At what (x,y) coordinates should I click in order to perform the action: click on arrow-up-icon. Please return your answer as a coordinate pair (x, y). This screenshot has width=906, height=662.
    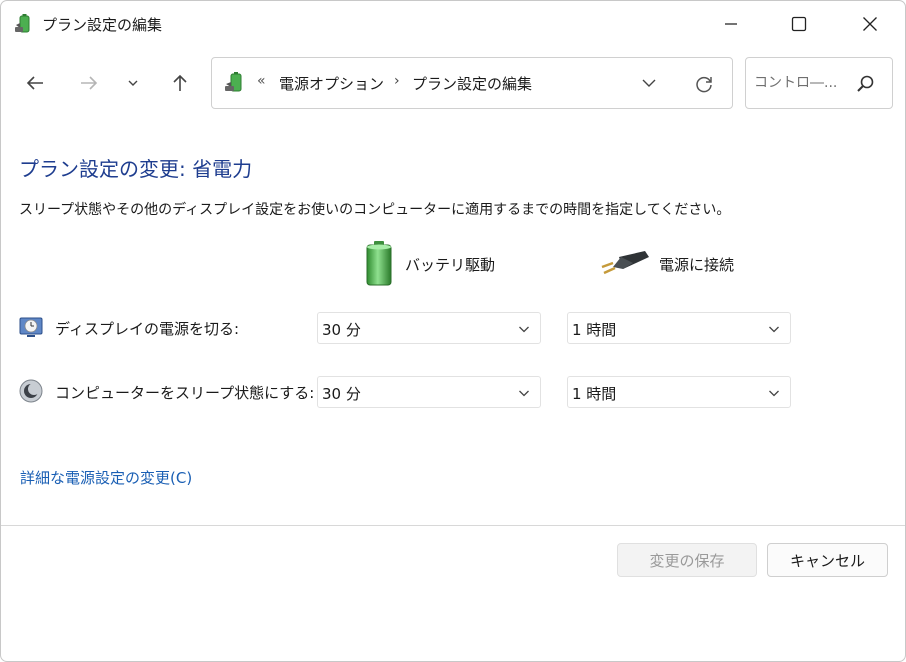
    Looking at the image, I should click on (180, 82).